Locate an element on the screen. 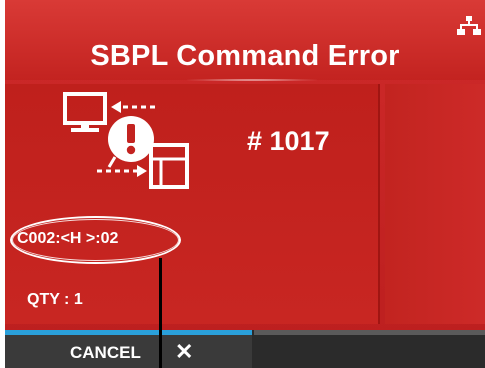 This screenshot has width=485, height=368. side-panel is located at coordinates (435, 204).